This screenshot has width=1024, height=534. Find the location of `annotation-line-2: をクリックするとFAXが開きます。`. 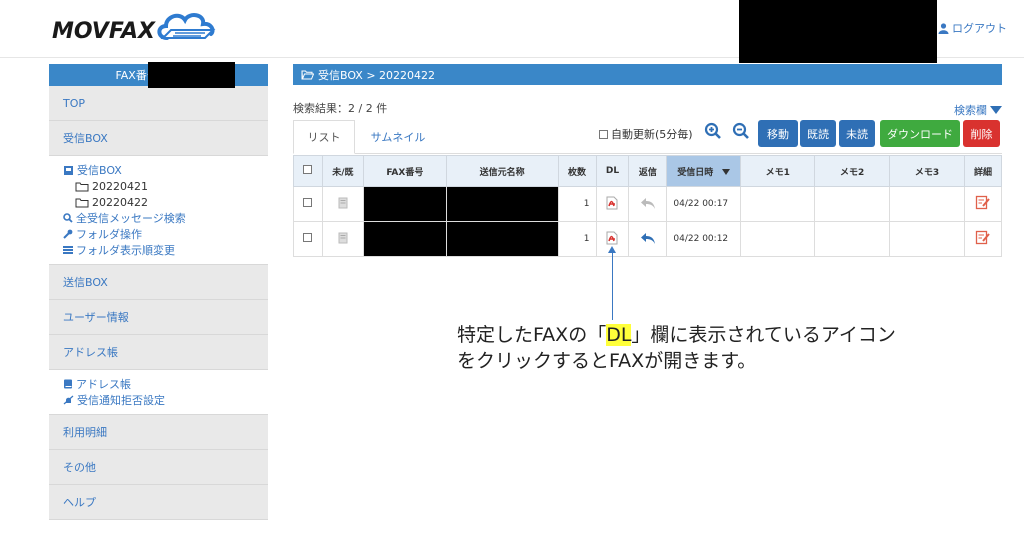

annotation-line-2: をクリックするとFAXが開きます。 is located at coordinates (607, 361).